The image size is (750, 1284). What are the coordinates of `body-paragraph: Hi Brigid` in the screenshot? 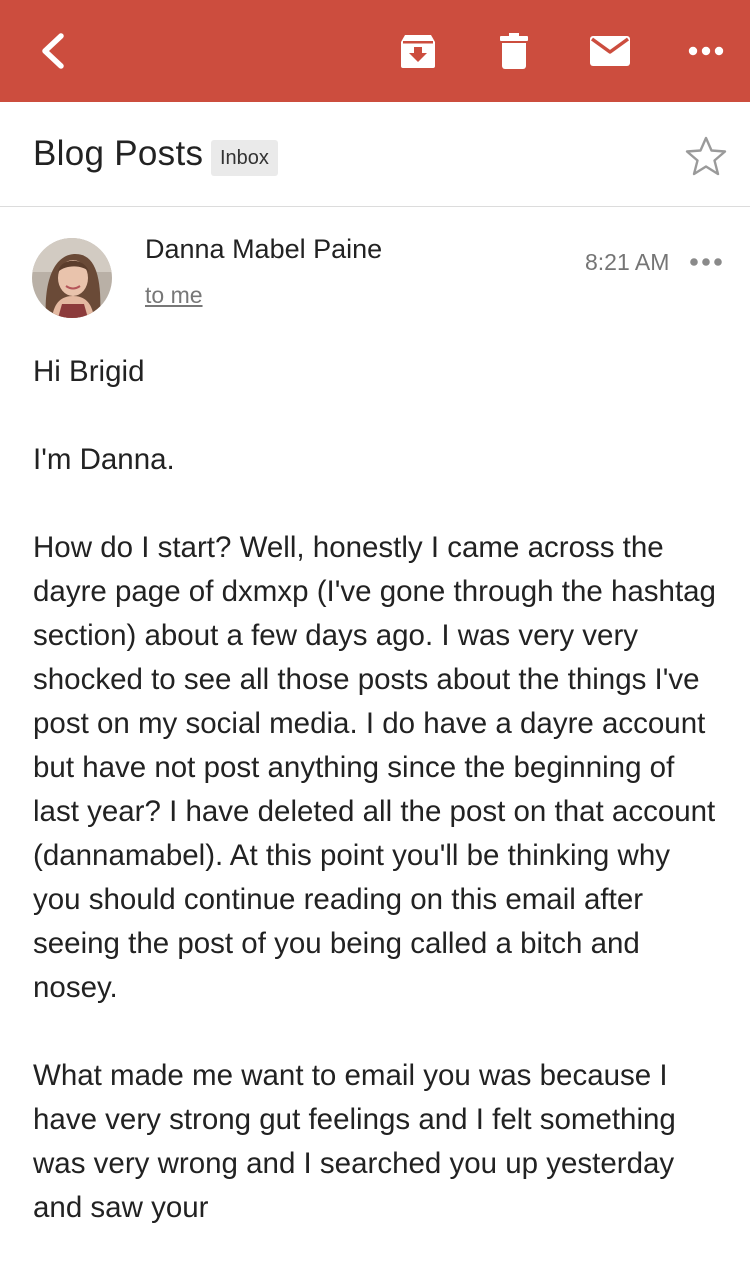 It's located at (89, 371).